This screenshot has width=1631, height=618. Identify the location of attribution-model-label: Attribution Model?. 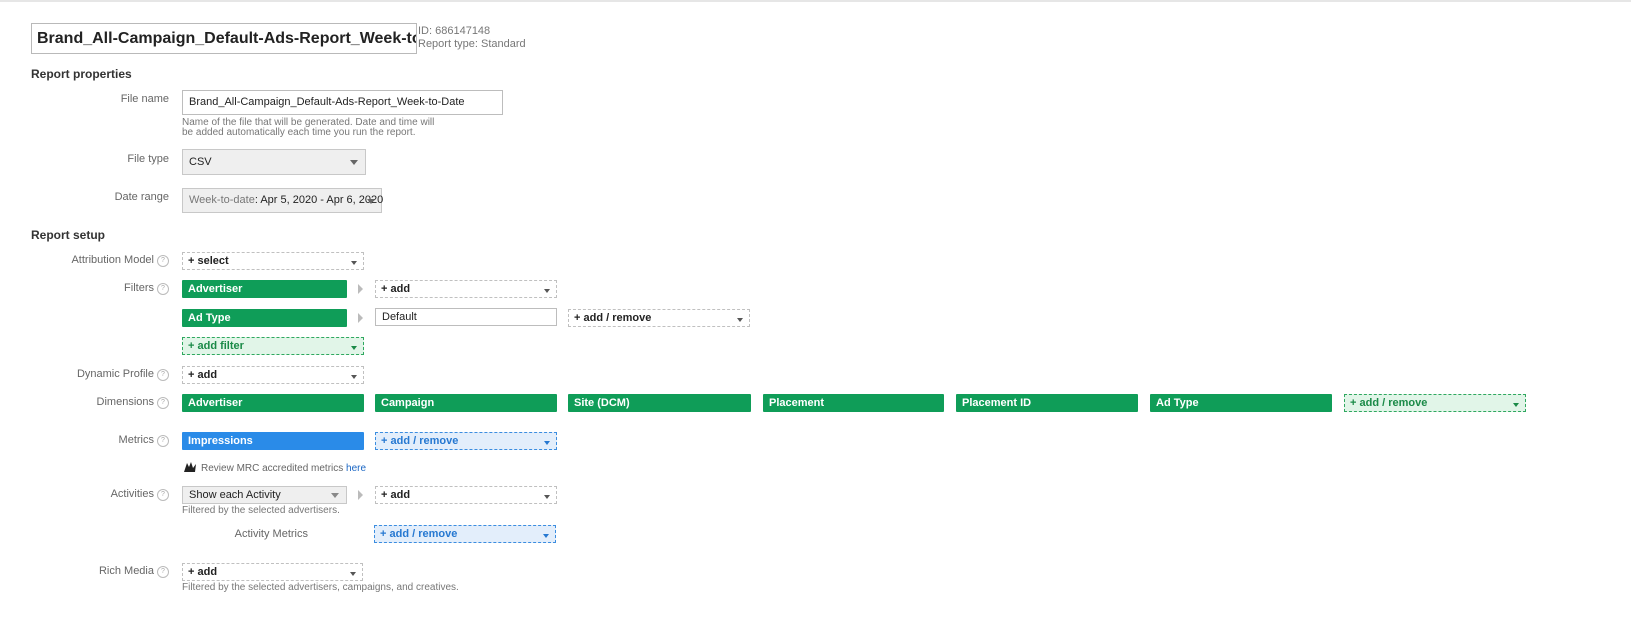
(94, 260).